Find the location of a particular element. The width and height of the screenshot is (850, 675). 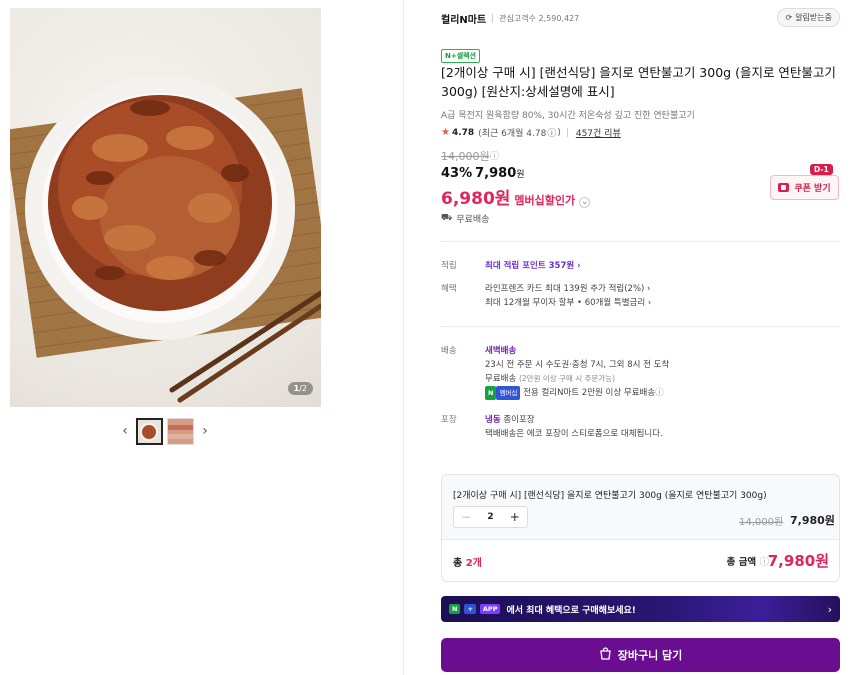

app-banner-text: 에서 최대 혜택으로 구매해보세요! is located at coordinates (571, 610).